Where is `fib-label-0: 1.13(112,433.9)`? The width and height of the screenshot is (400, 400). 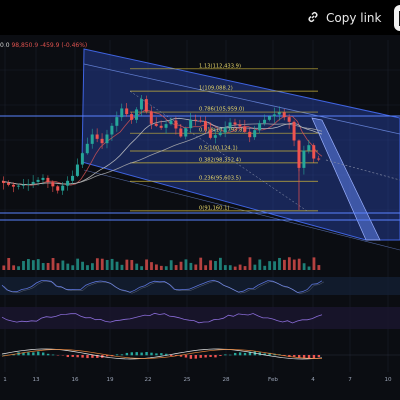
fib-label-0: 1.13(112,433.9) is located at coordinates (220, 66).